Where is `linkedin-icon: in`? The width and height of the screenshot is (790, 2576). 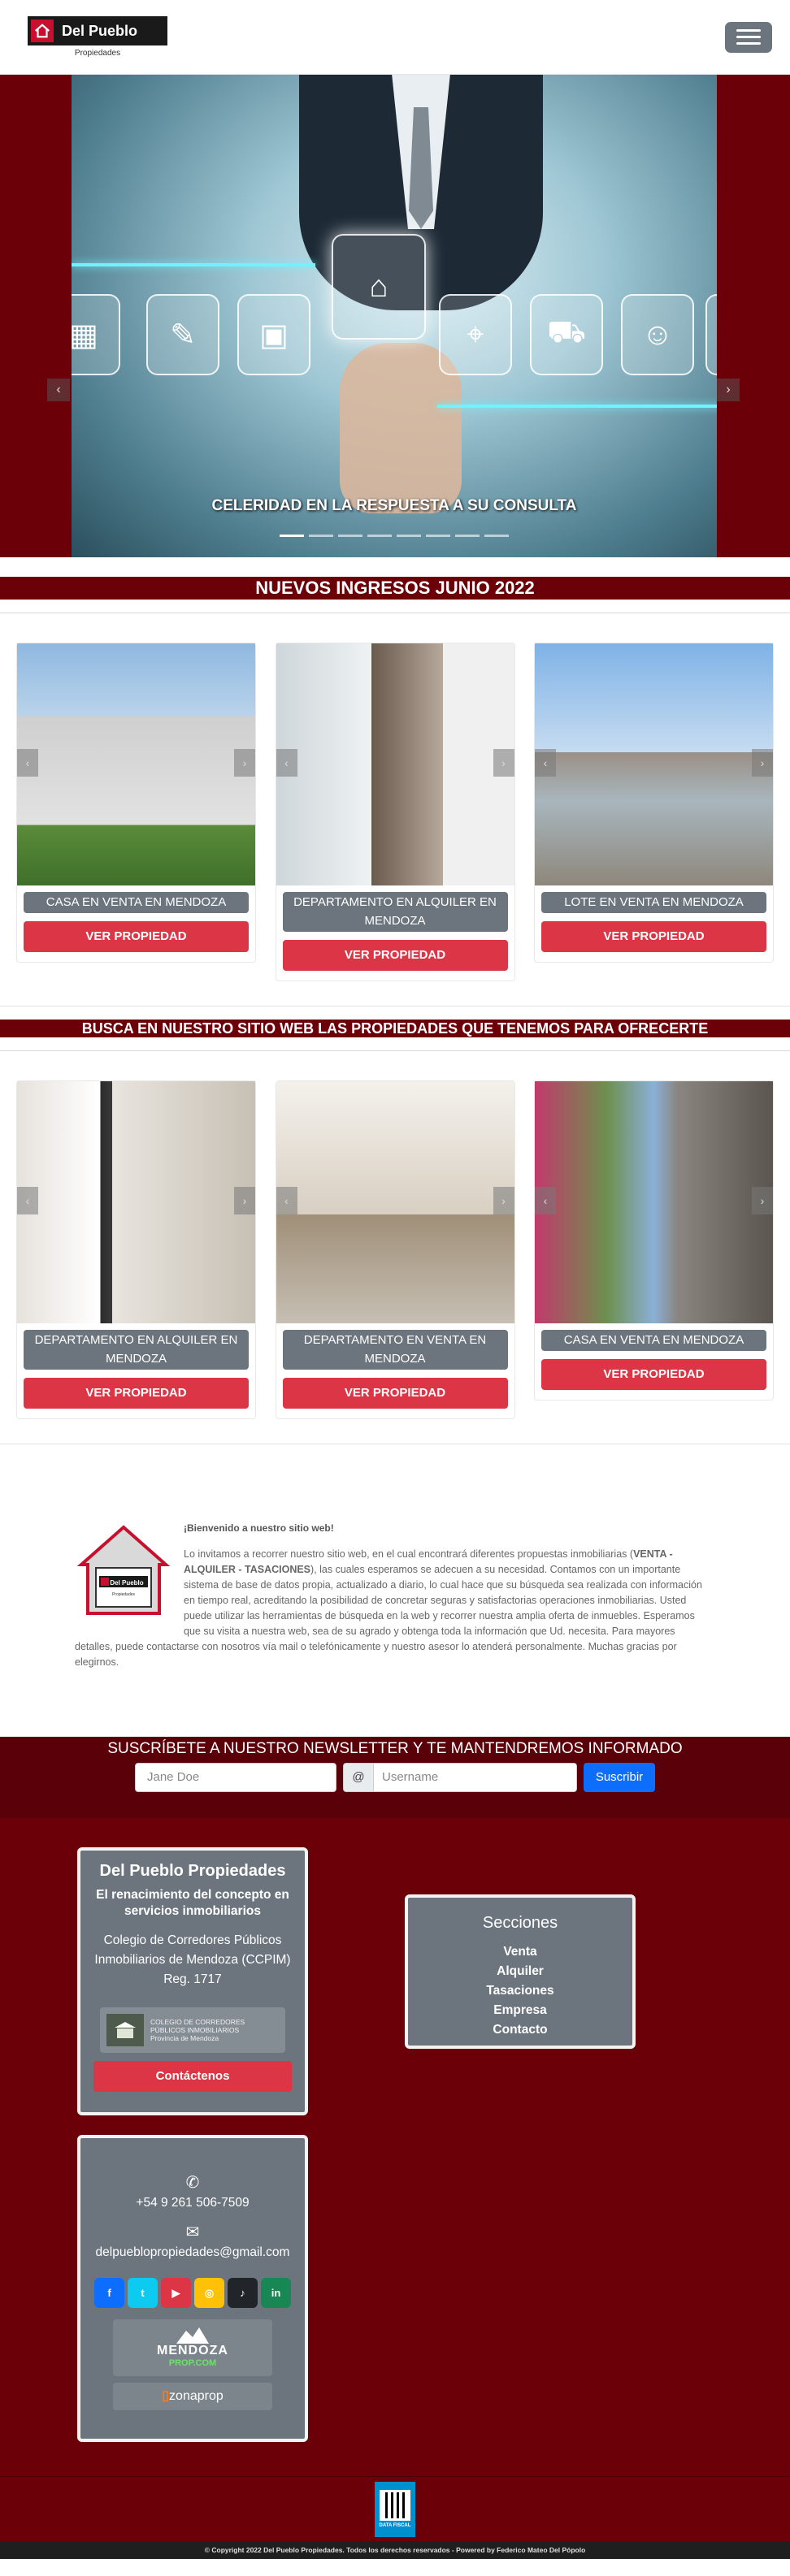
linkedin-icon: in is located at coordinates (276, 2293).